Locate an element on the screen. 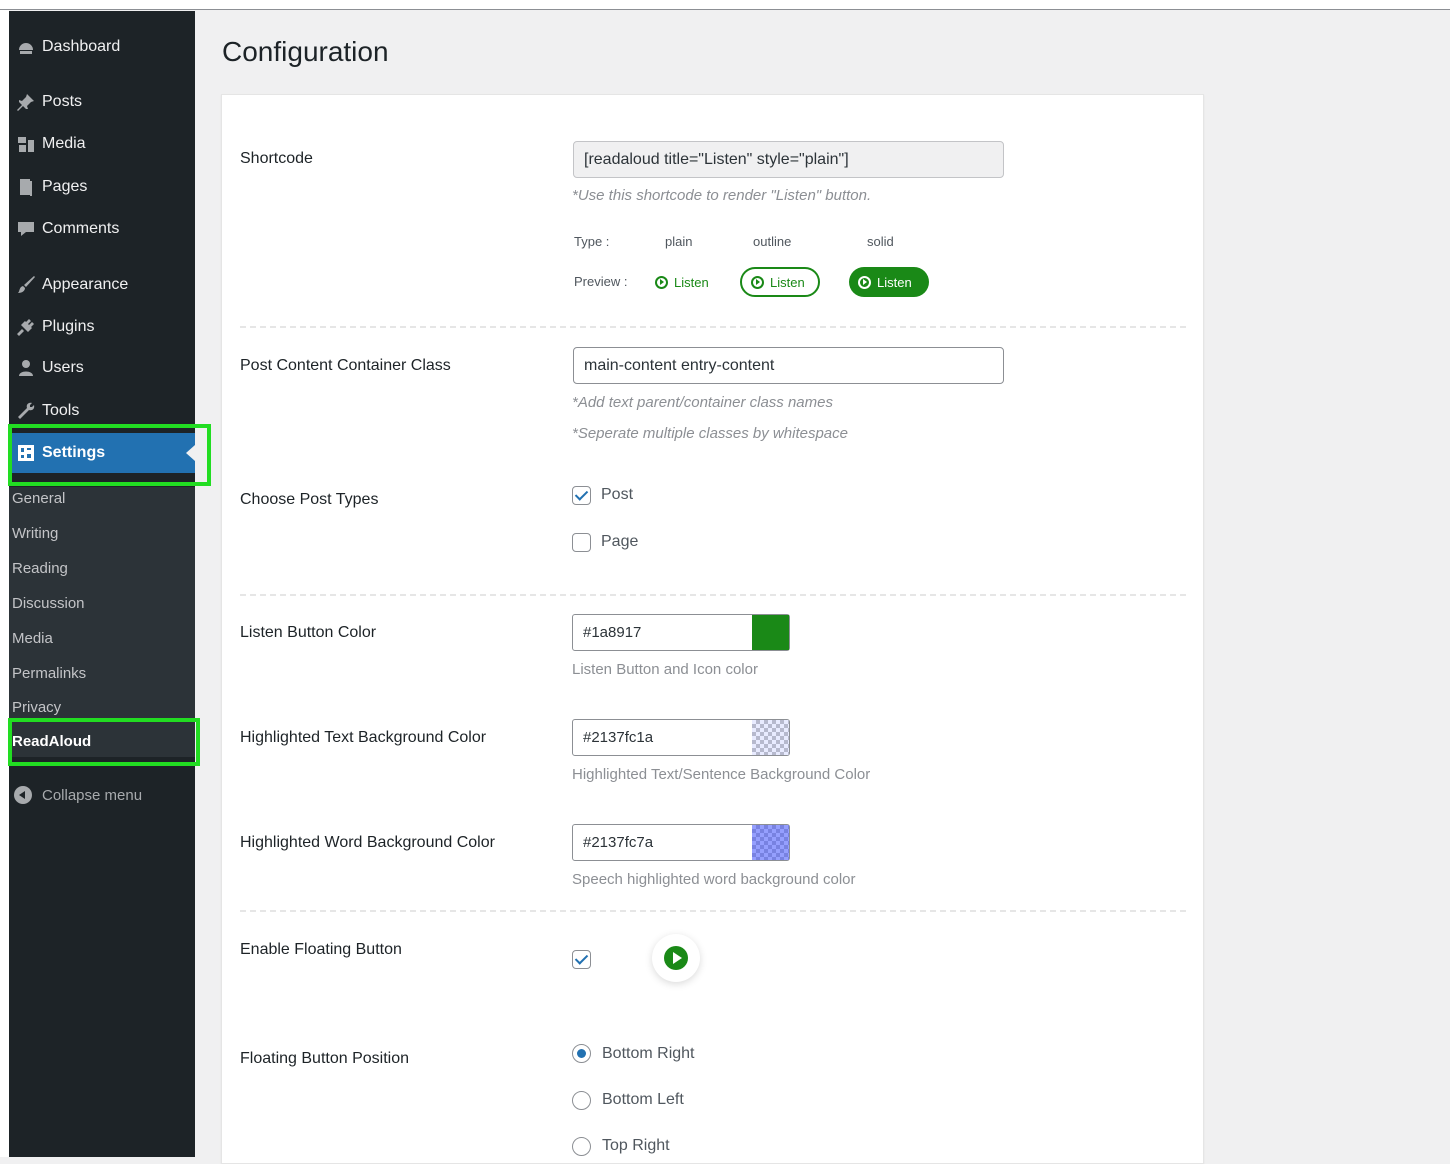 This screenshot has height=1164, width=1450. position-bottom-right-radio is located at coordinates (581, 1053).